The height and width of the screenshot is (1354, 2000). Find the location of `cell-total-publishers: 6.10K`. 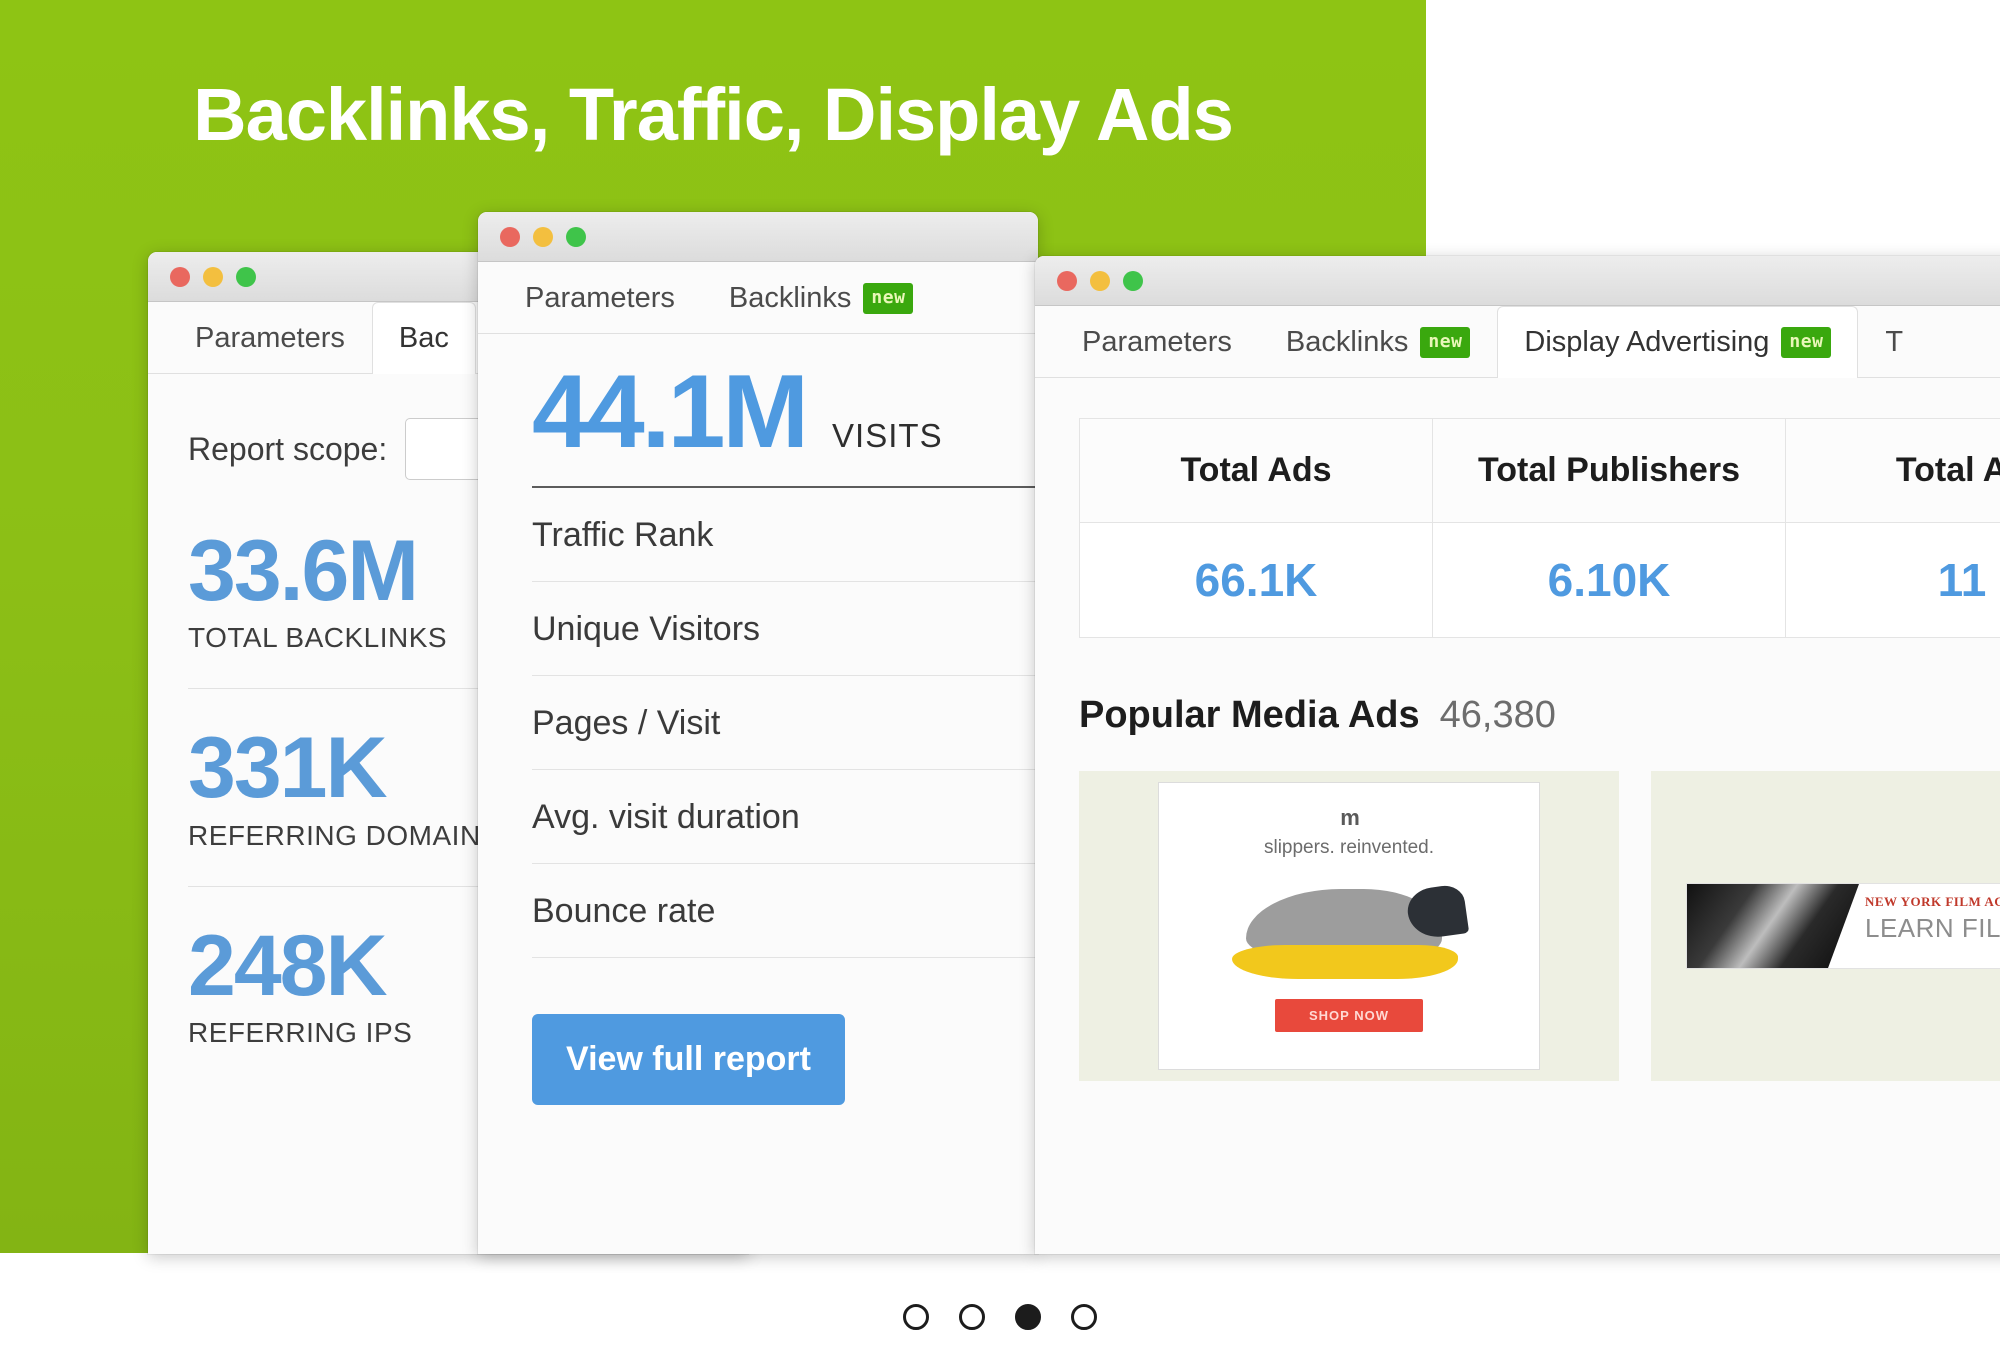

cell-total-publishers: 6.10K is located at coordinates (1609, 580).